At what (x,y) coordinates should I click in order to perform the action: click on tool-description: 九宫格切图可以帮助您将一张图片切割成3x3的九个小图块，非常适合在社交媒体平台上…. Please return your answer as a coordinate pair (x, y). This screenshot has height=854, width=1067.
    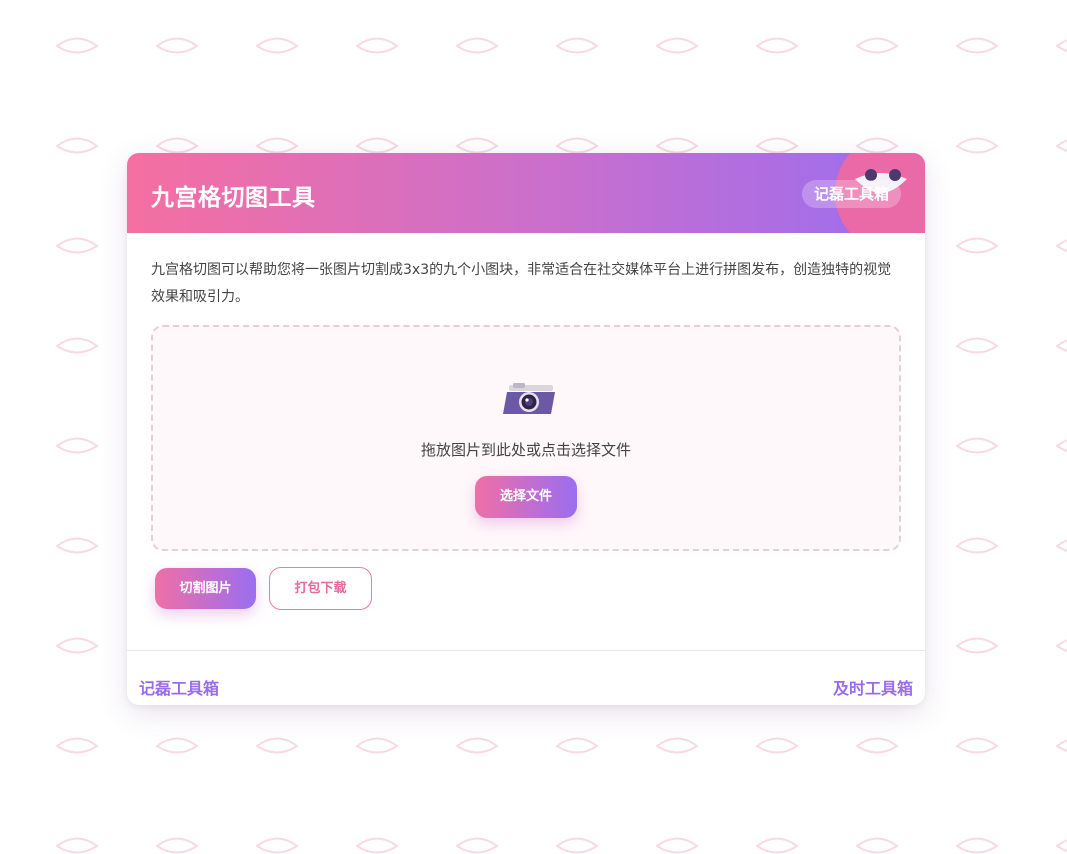
    Looking at the image, I should click on (521, 283).